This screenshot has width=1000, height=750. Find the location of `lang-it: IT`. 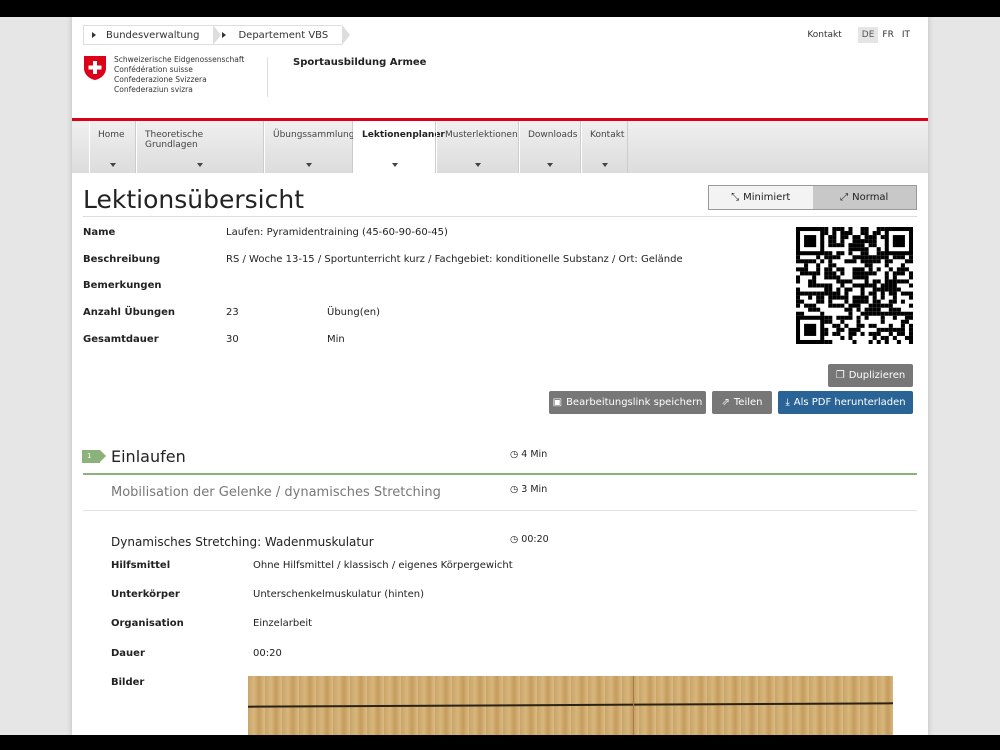

lang-it: IT is located at coordinates (906, 35).